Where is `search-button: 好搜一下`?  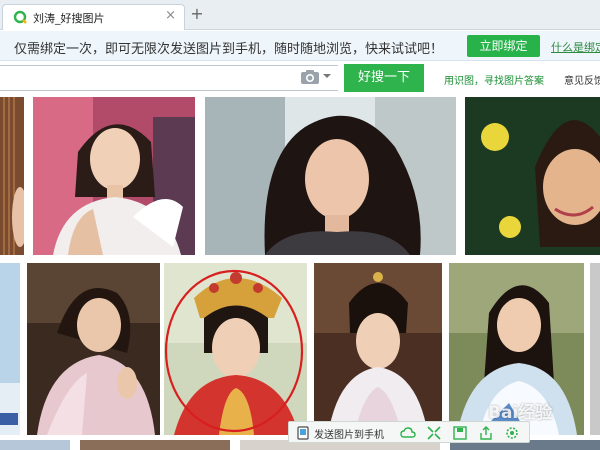 search-button: 好搜一下 is located at coordinates (384, 78).